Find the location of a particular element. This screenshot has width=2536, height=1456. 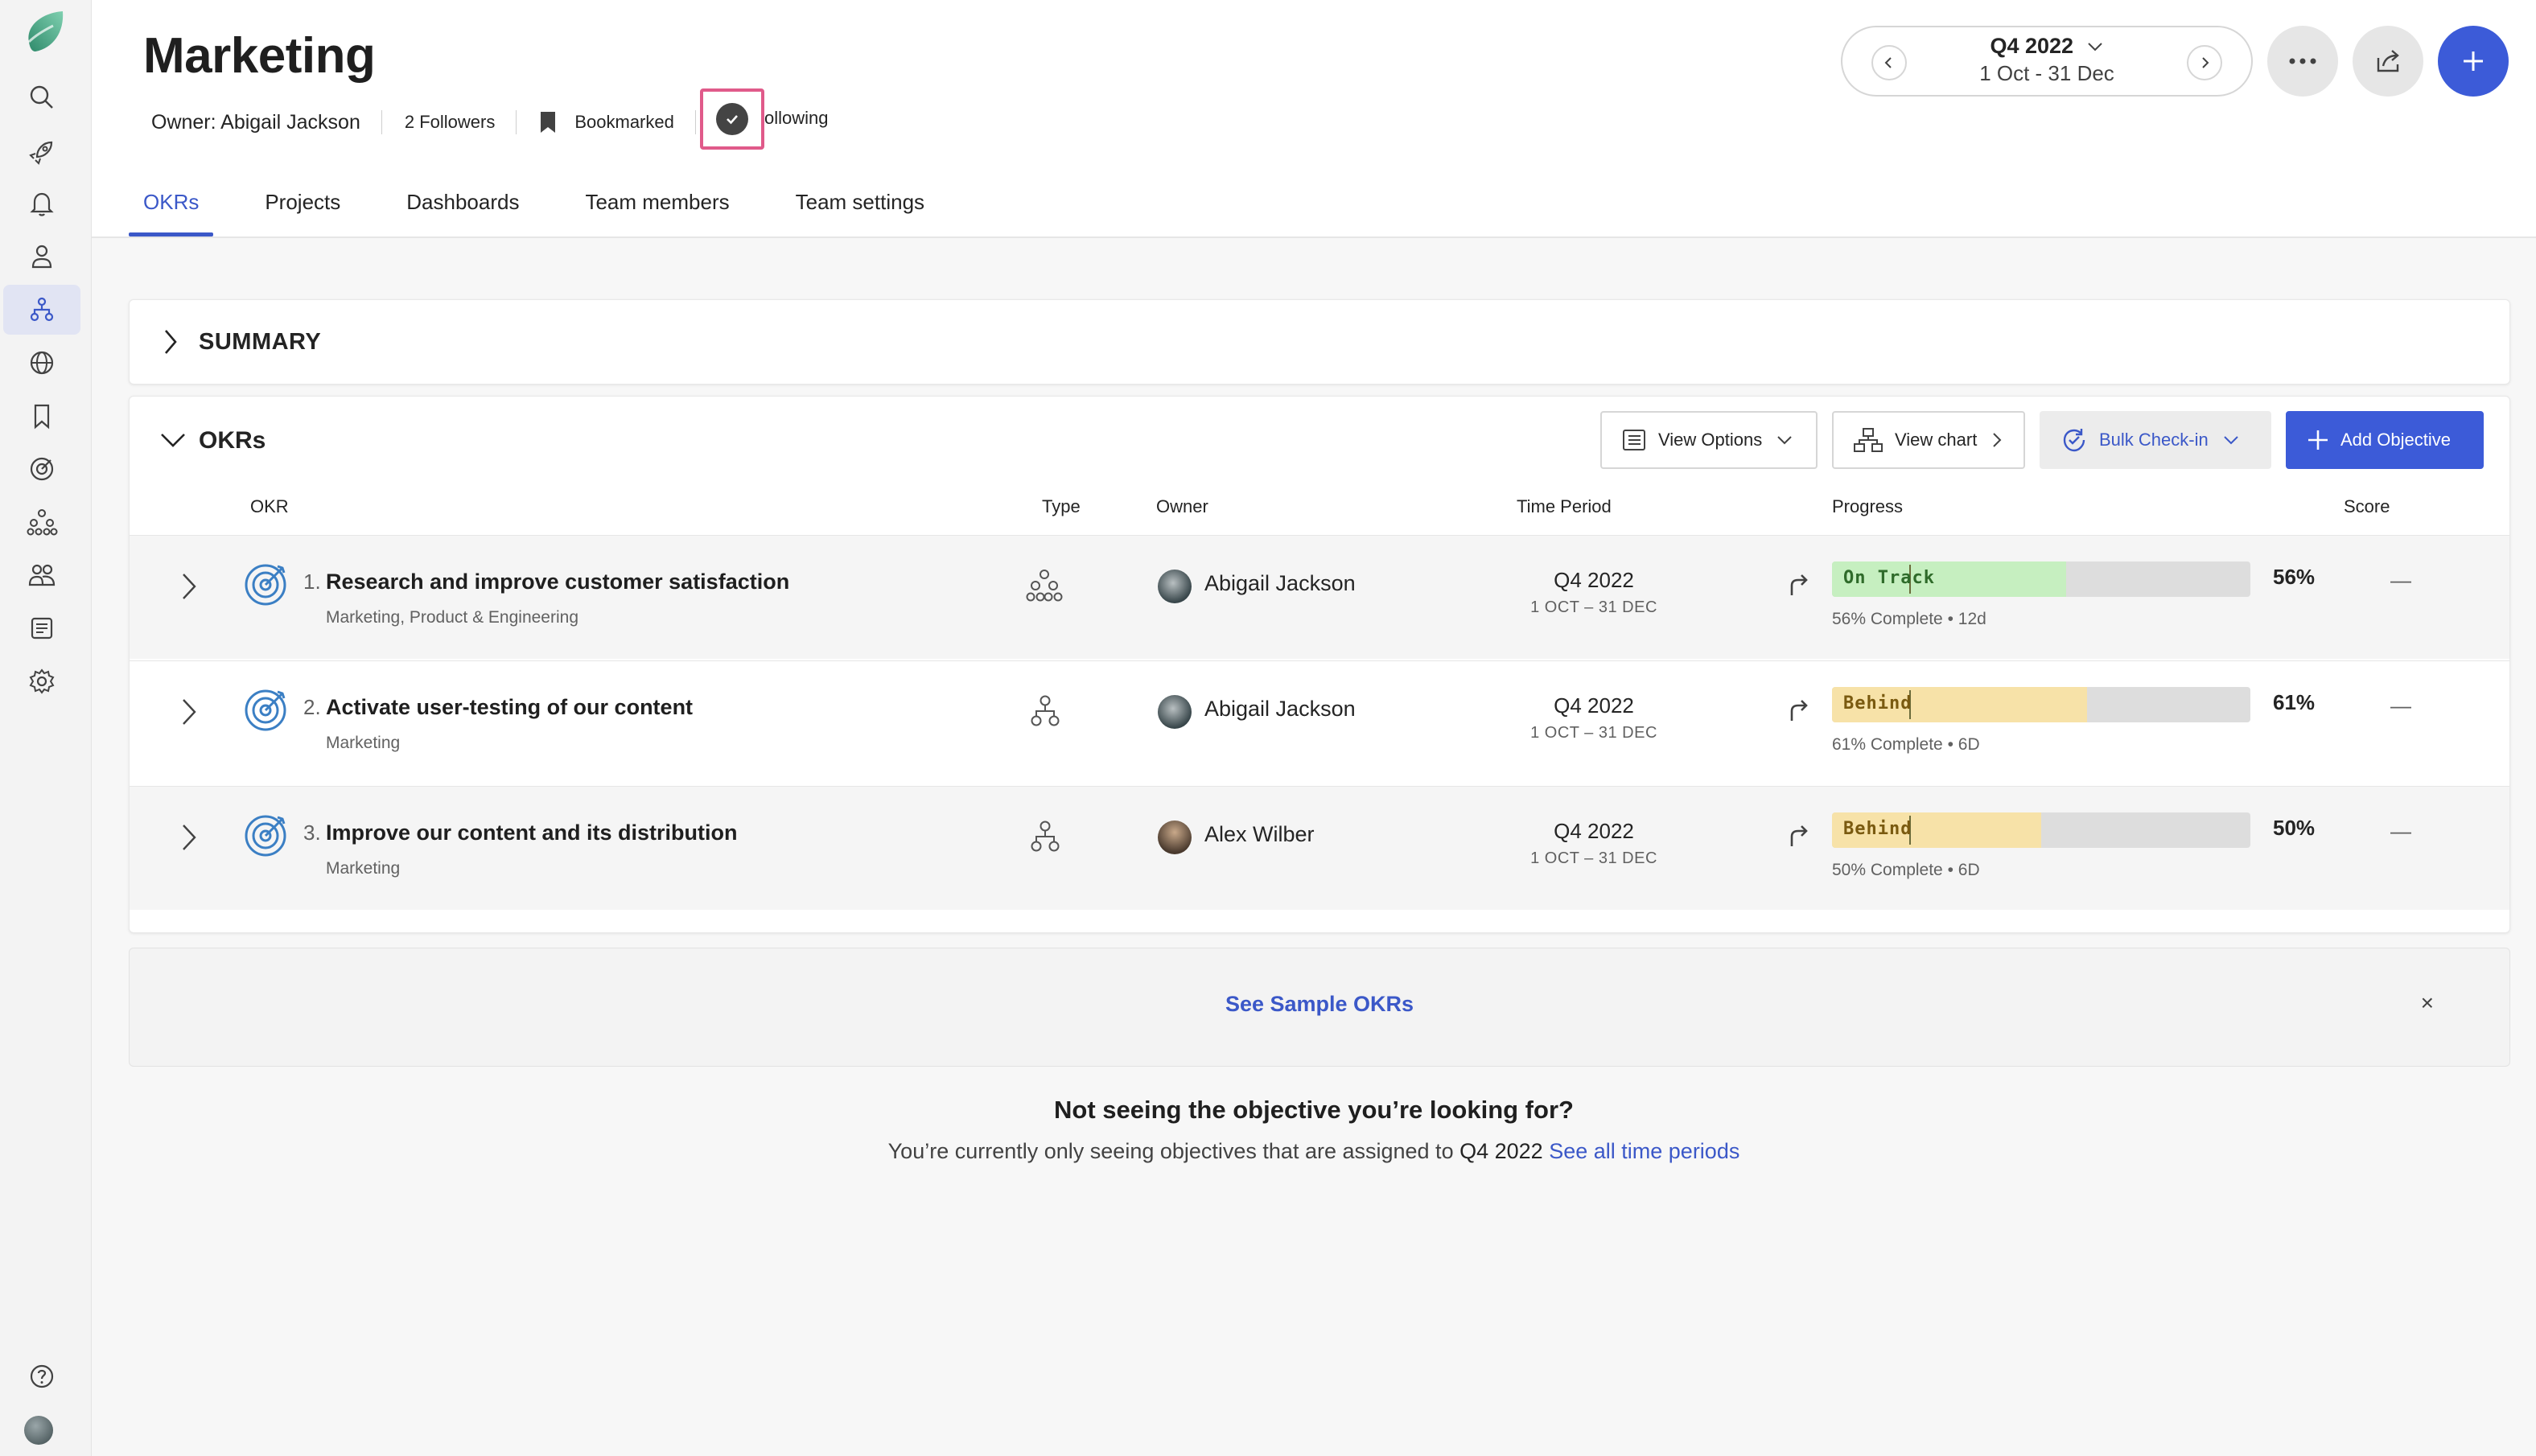

rail-search is located at coordinates (42, 97).